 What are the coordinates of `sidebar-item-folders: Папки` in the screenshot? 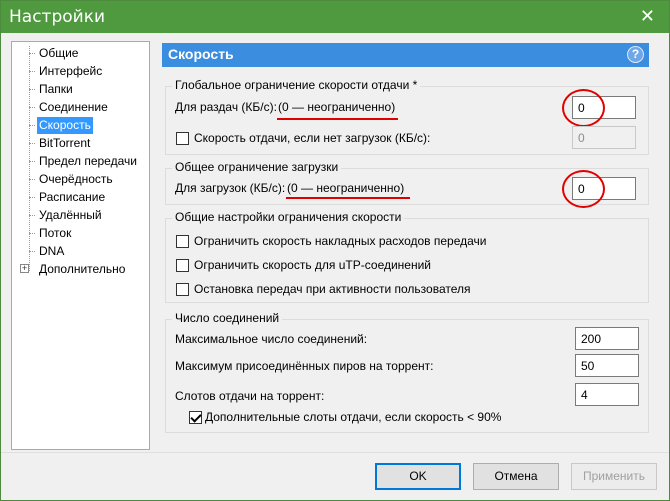 It's located at (56, 89).